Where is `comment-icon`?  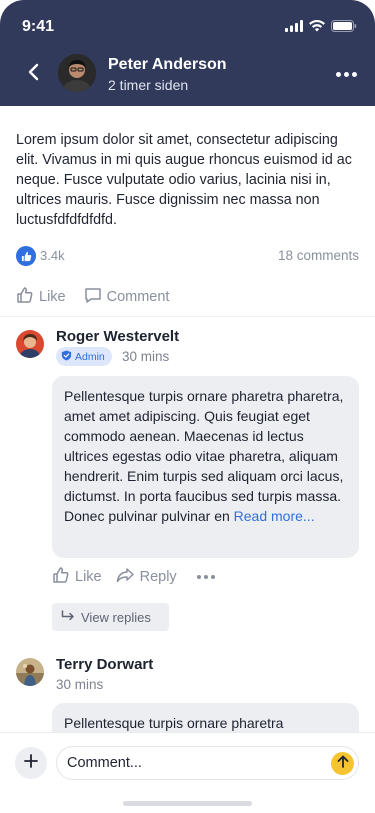
comment-icon is located at coordinates (93, 297).